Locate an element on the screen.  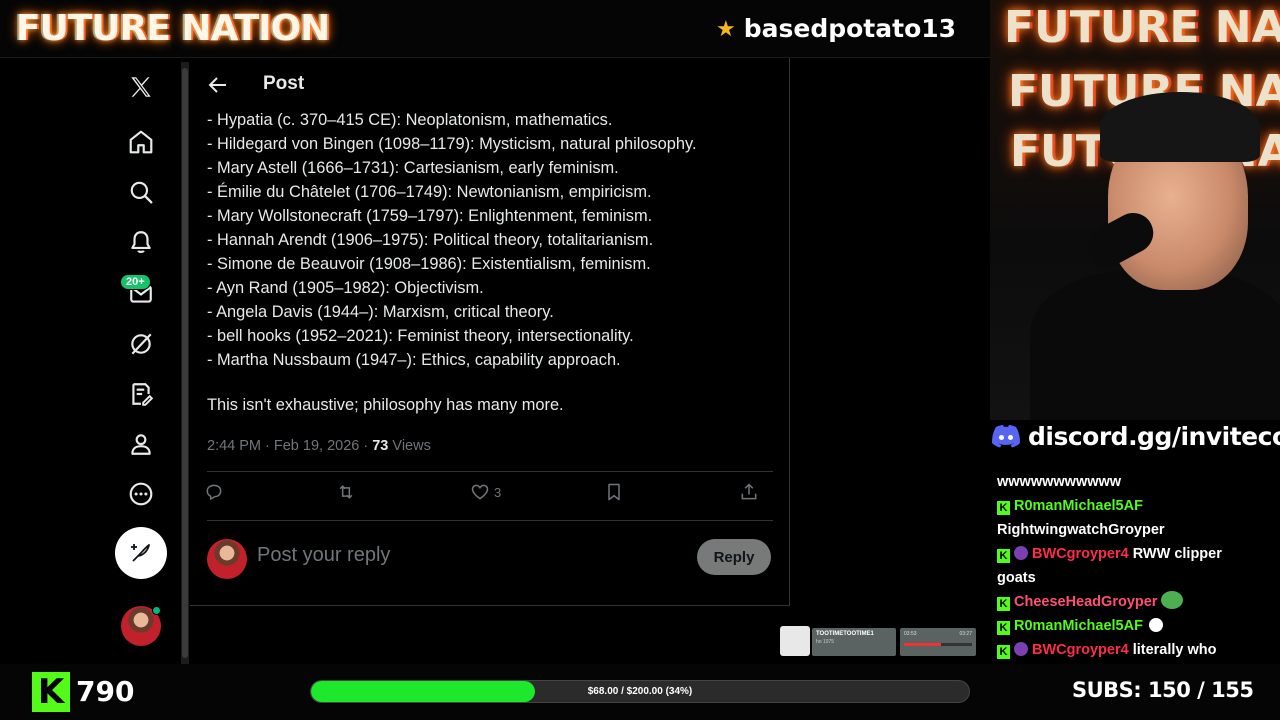
compose-post-button is located at coordinates (141, 553).